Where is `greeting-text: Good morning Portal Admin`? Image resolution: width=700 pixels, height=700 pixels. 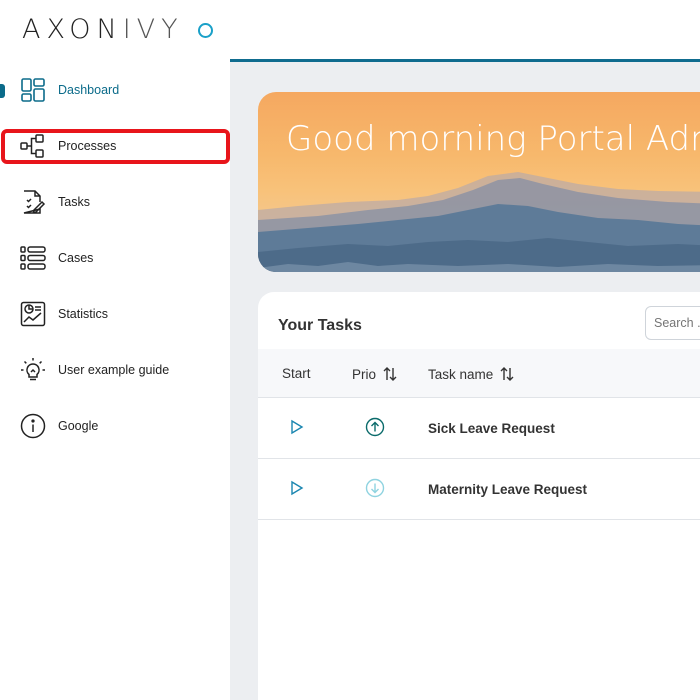
greeting-text: Good morning Portal Admin is located at coordinates (493, 139).